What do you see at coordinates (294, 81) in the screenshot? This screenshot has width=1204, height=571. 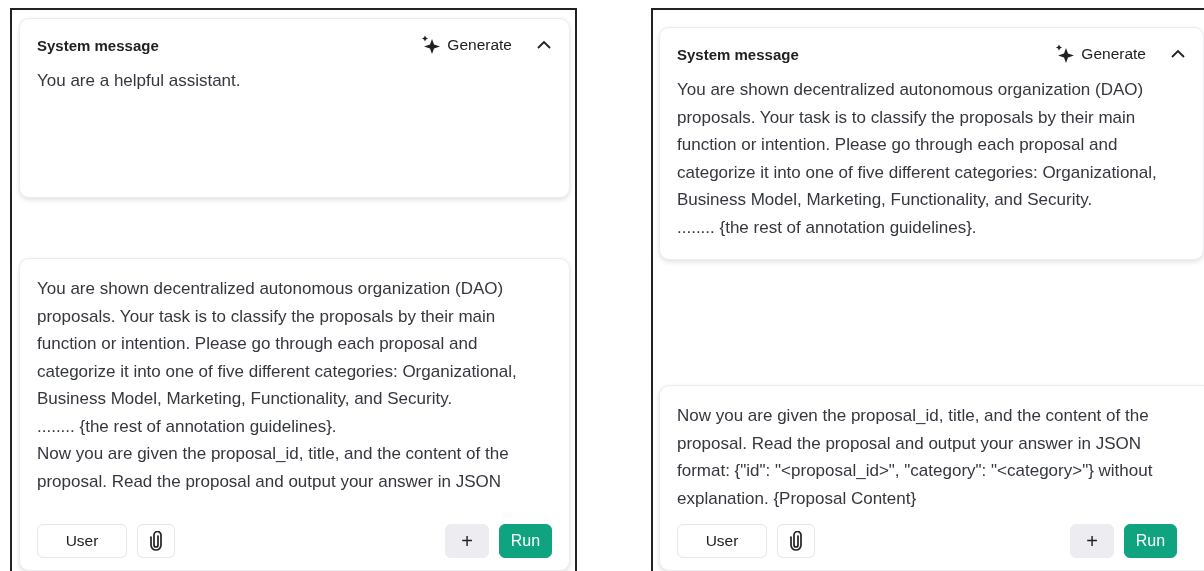 I see `system-message-text: You are a helpful assistant.` at bounding box center [294, 81].